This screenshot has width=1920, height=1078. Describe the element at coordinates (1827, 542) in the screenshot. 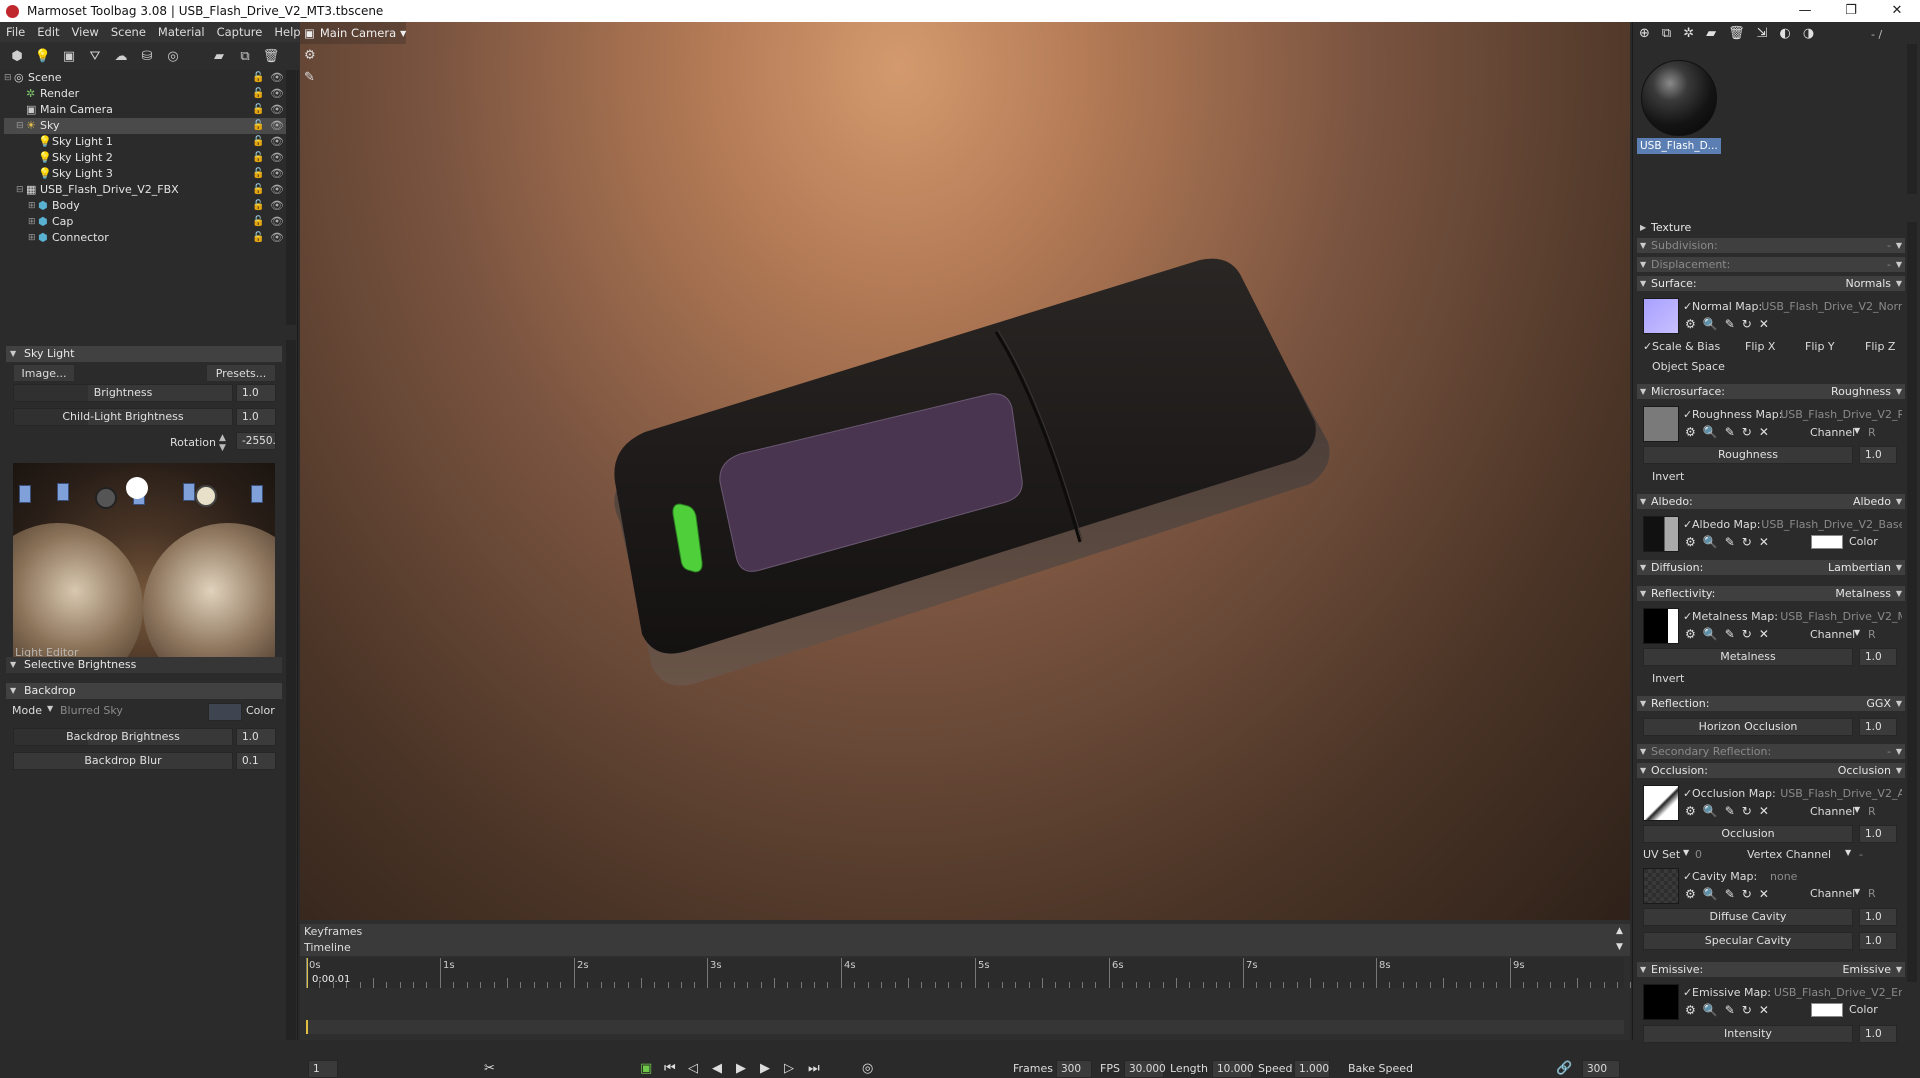

I see `albedo-color-swatch` at that location.